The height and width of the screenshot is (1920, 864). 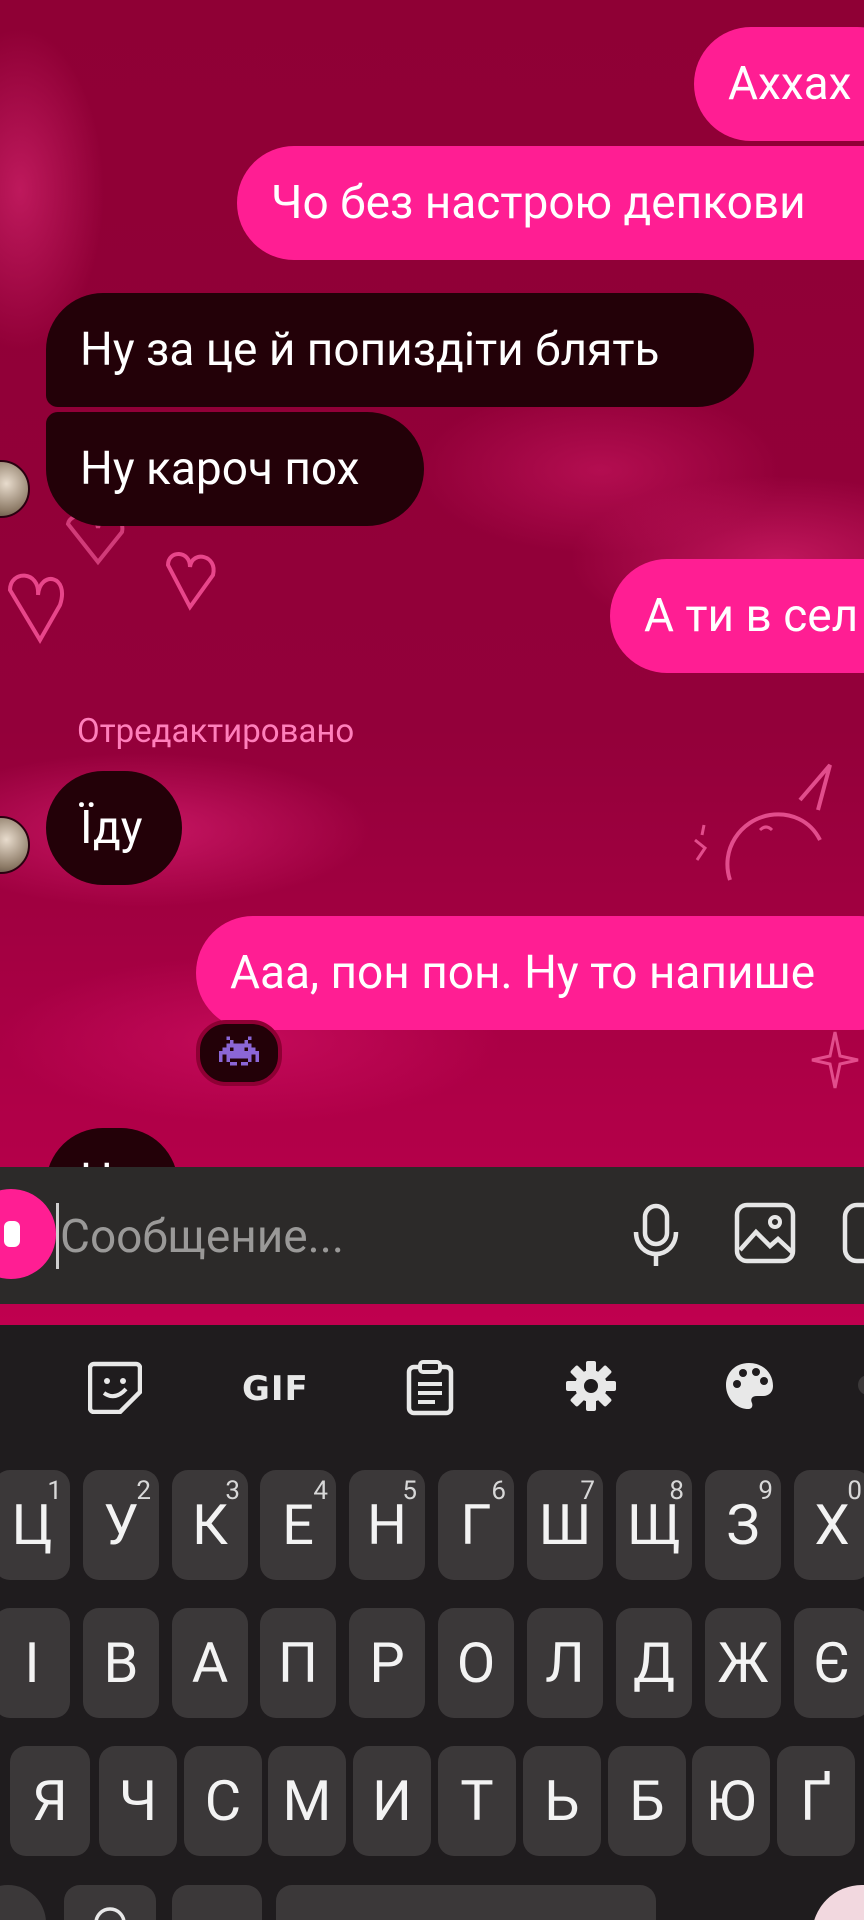 I want to click on gallery-icon, so click(x=765, y=1235).